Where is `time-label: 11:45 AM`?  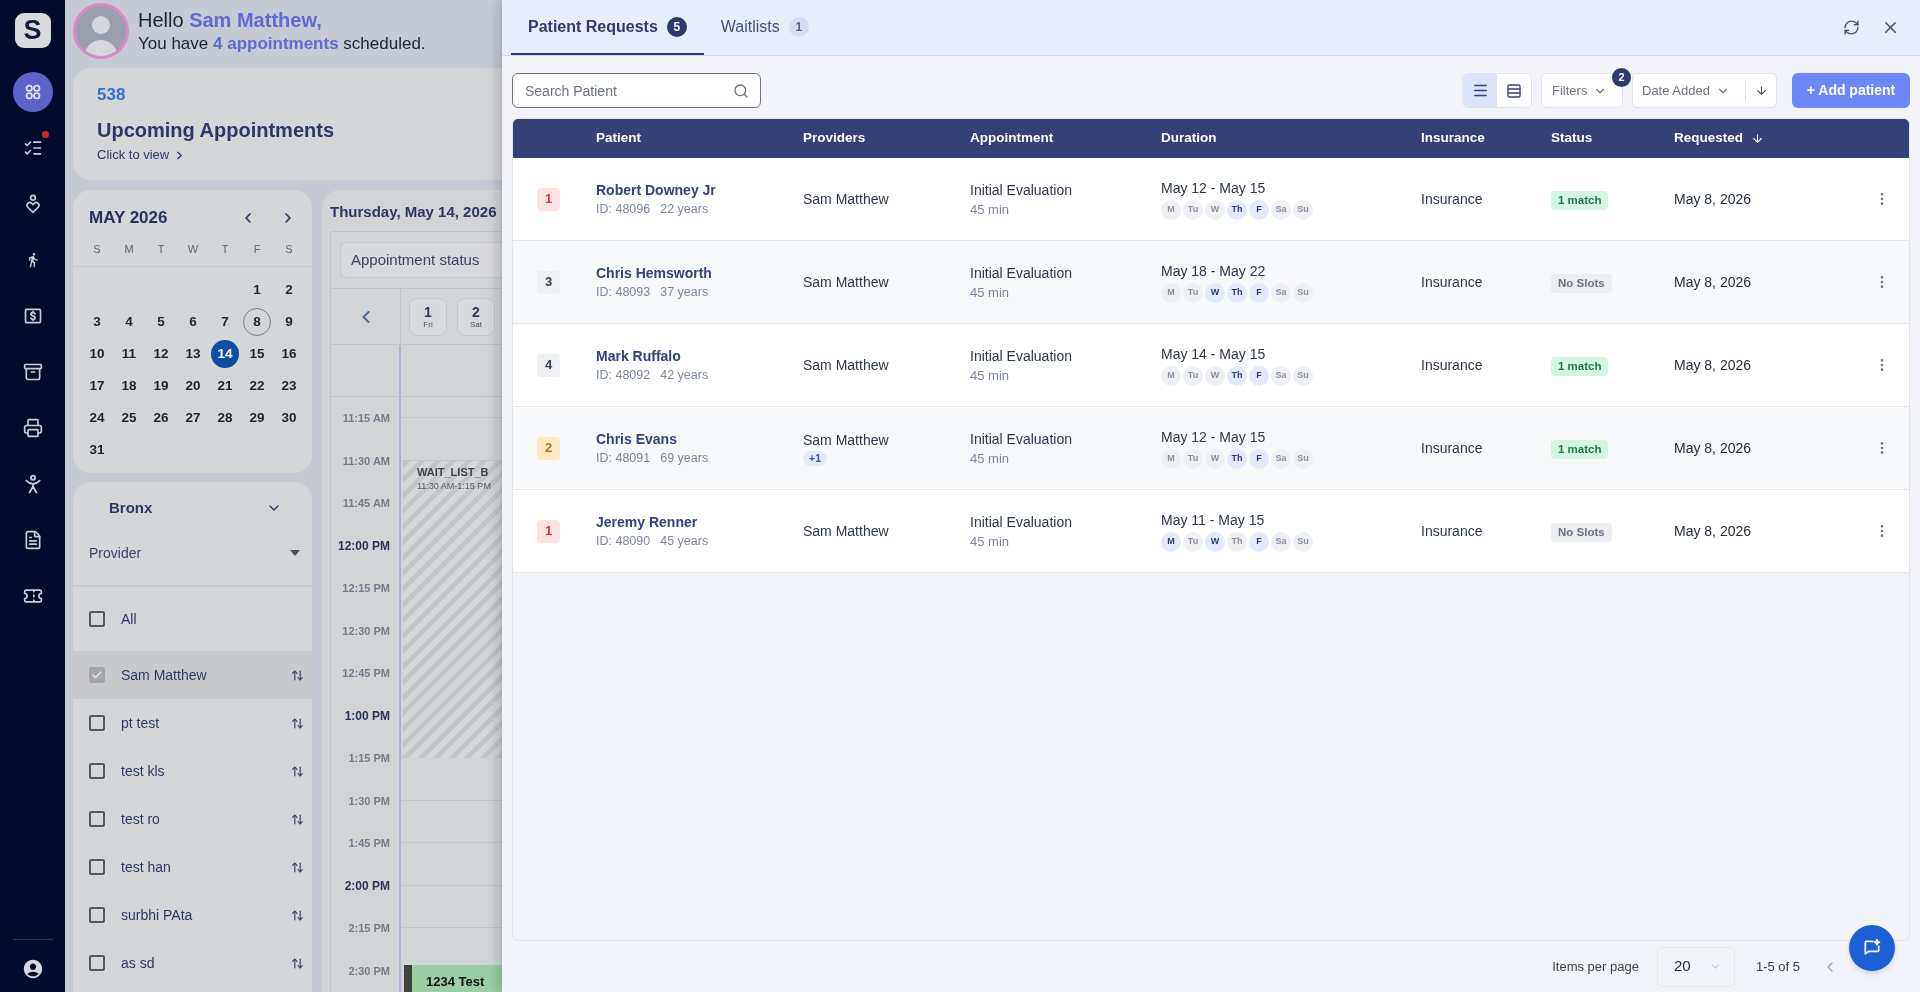 time-label: 11:45 AM is located at coordinates (366, 503).